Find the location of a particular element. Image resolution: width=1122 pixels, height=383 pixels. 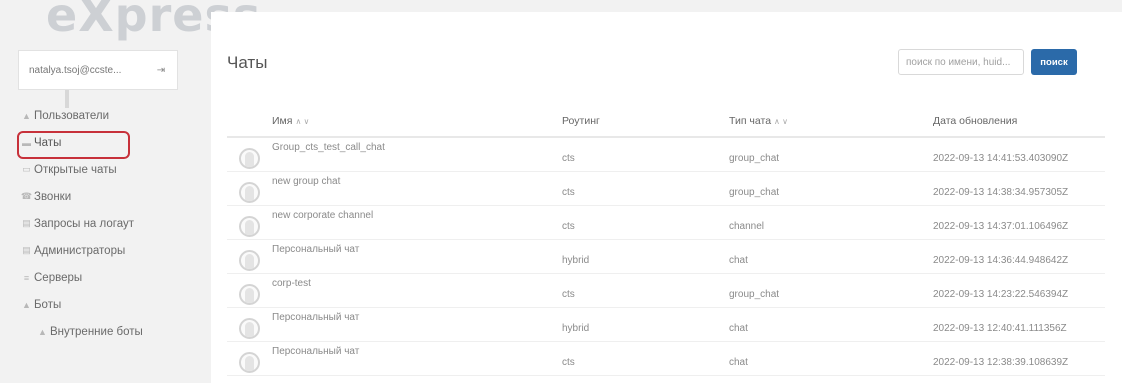

chat-date: 2022-09-13 12:38:39.108639Z is located at coordinates (1001, 362).